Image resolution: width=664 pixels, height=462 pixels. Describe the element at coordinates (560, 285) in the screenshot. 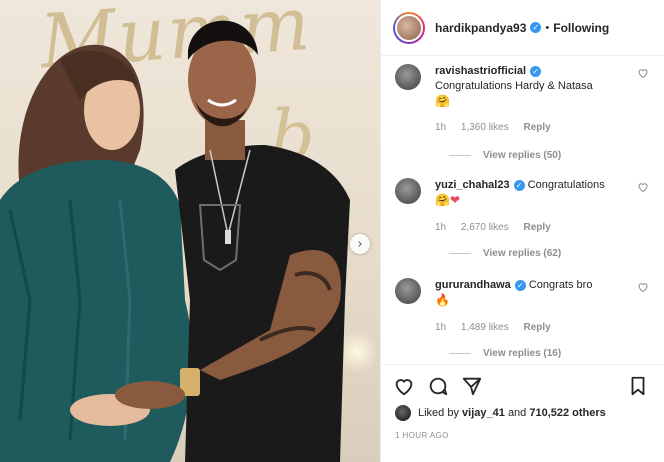

I see `comment-text: Congrats bro` at that location.